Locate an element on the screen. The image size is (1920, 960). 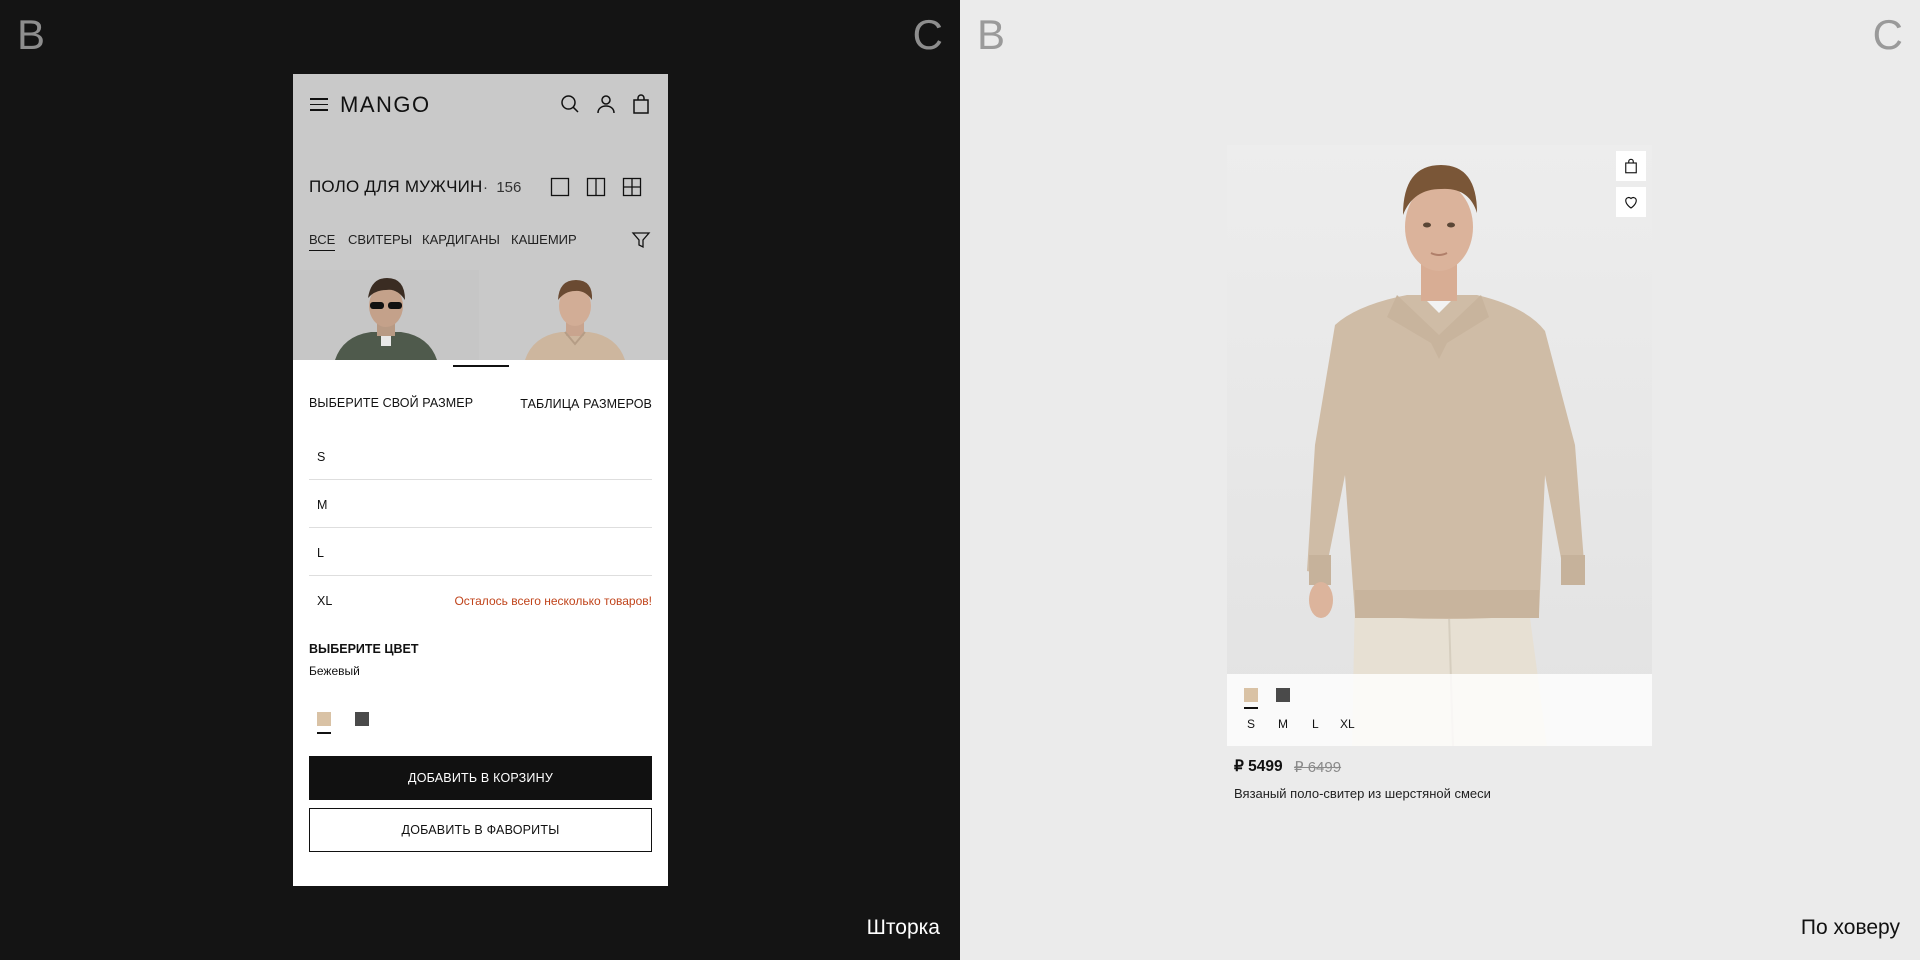
size-s-button: S is located at coordinates (1251, 724).